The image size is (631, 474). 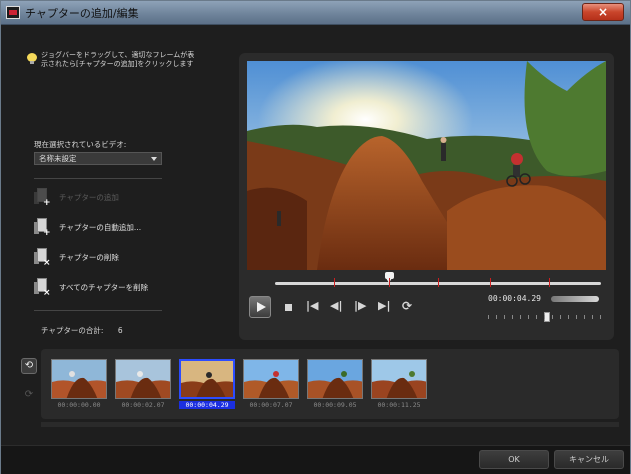 What do you see at coordinates (407, 306) in the screenshot?
I see `repeat-button: ⟳` at bounding box center [407, 306].